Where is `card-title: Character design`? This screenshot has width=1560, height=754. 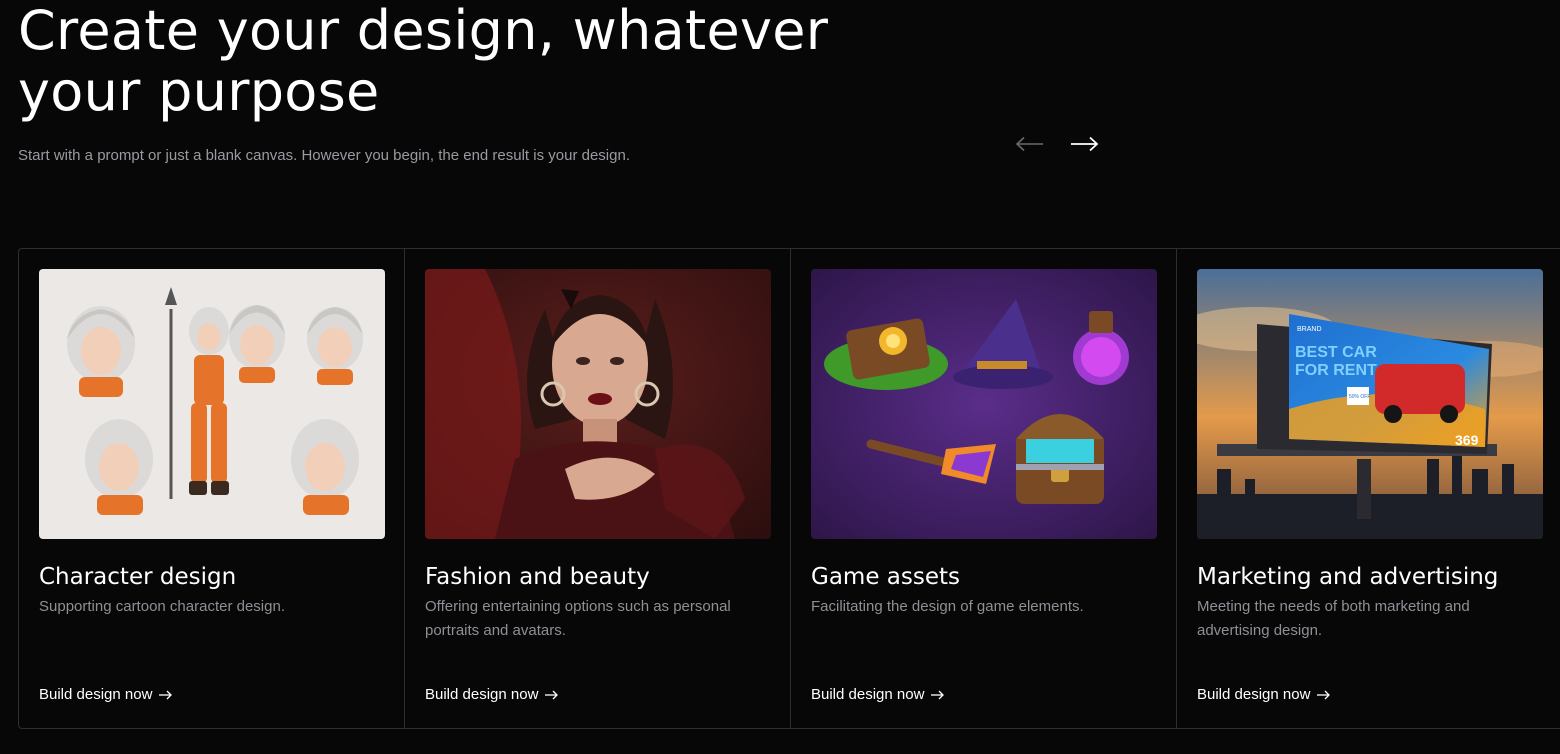 card-title: Character design is located at coordinates (138, 577).